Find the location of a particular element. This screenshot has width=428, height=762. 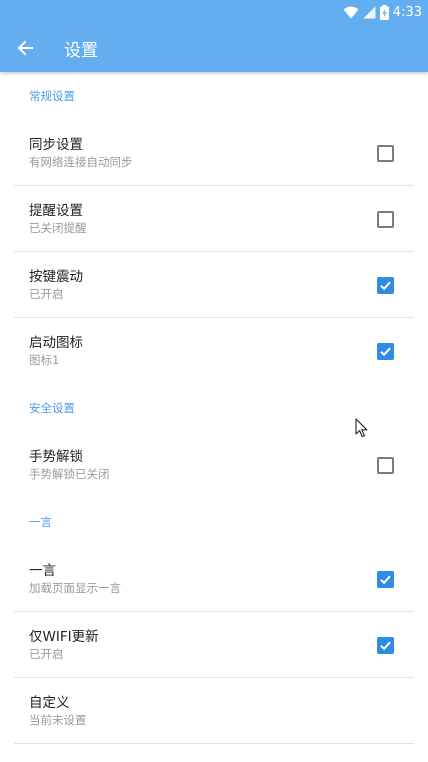

key-vibration-checkbox is located at coordinates (385, 285).